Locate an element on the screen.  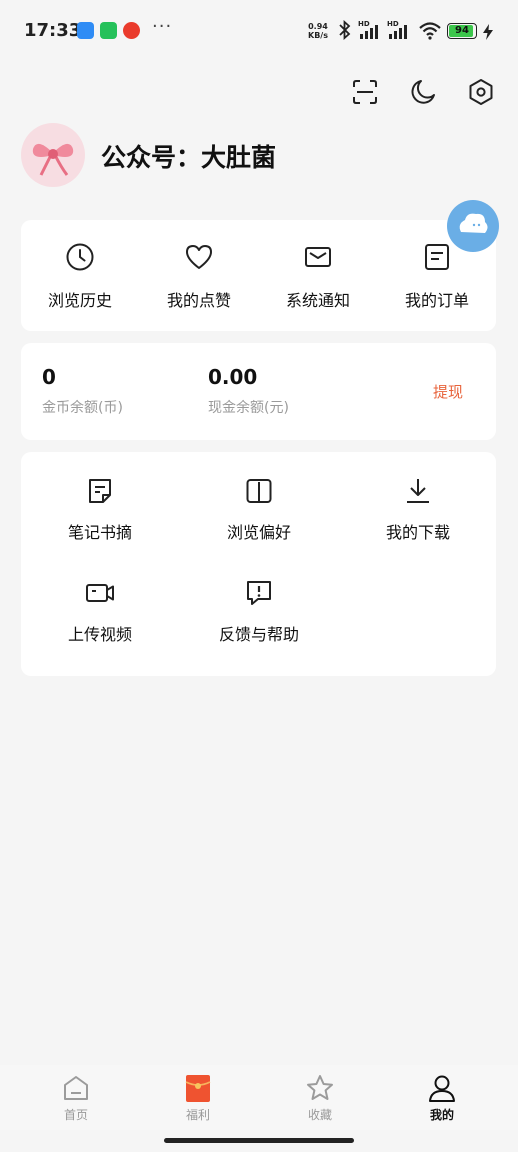
charging-icon is located at coordinates (488, 32).